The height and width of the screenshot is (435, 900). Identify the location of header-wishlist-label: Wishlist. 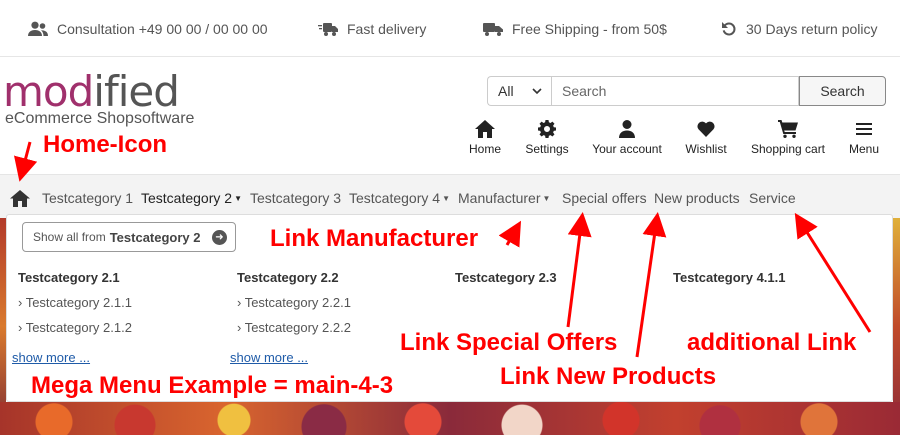
(706, 149).